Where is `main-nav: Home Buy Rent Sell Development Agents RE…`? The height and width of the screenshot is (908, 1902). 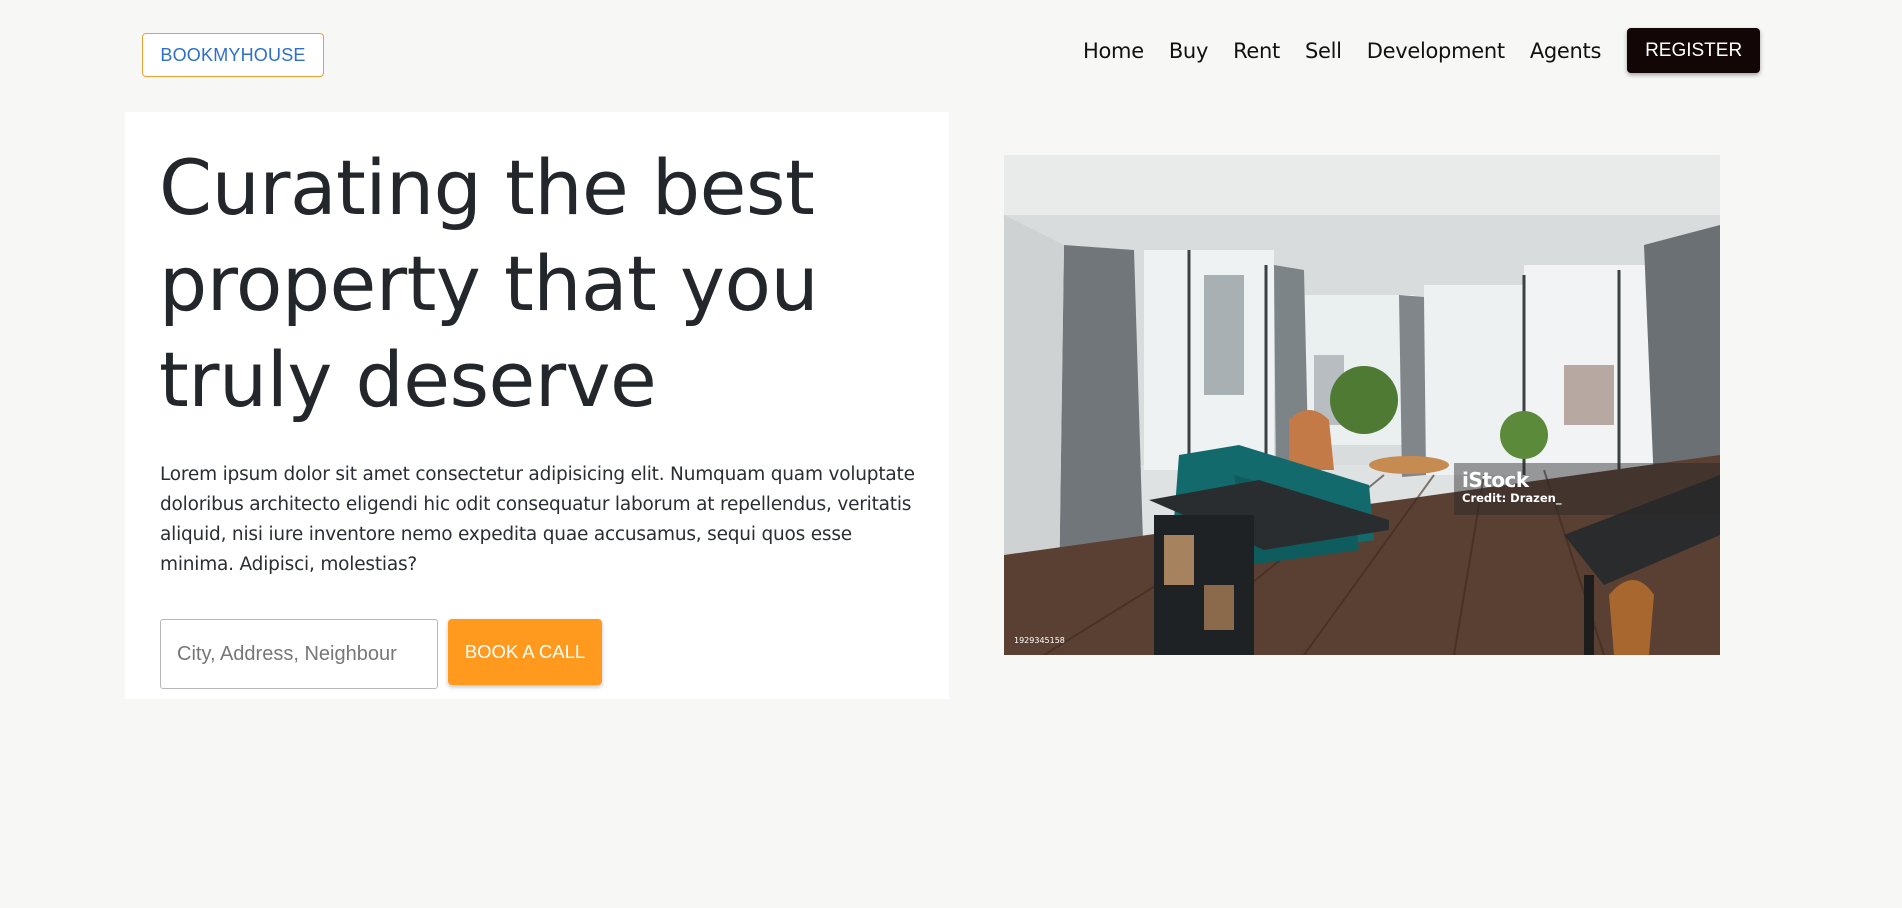 main-nav: Home Buy Rent Sell Development Agents RE… is located at coordinates (1422, 50).